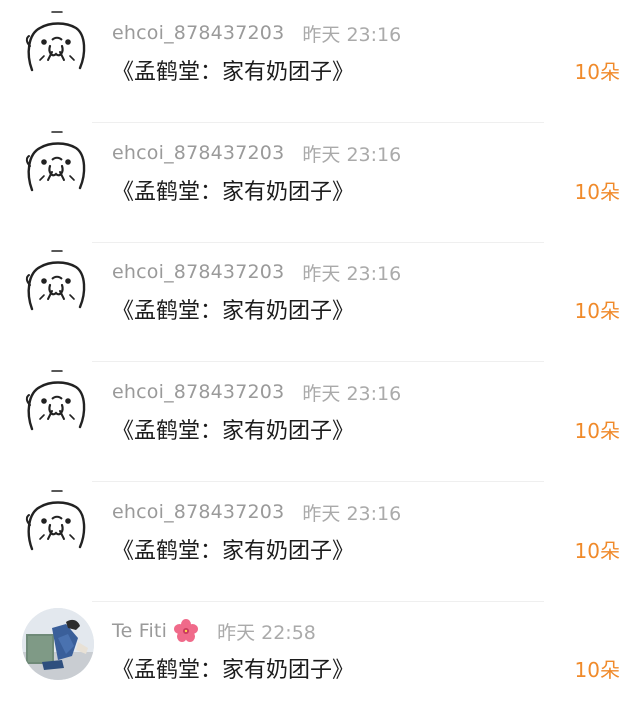 This screenshot has height=721, width=640. What do you see at coordinates (139, 631) in the screenshot?
I see `username: Te Fiti` at bounding box center [139, 631].